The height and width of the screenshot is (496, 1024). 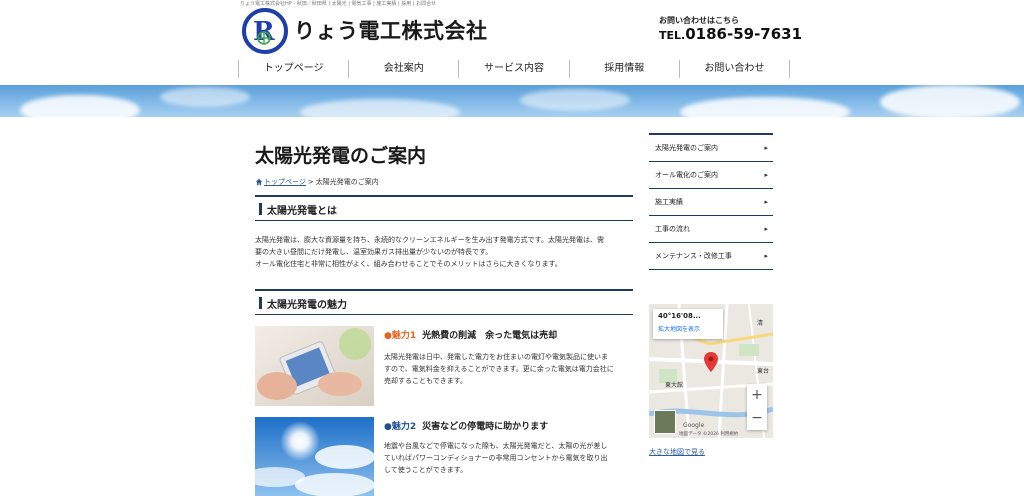 I want to click on home-icon, so click(x=259, y=182).